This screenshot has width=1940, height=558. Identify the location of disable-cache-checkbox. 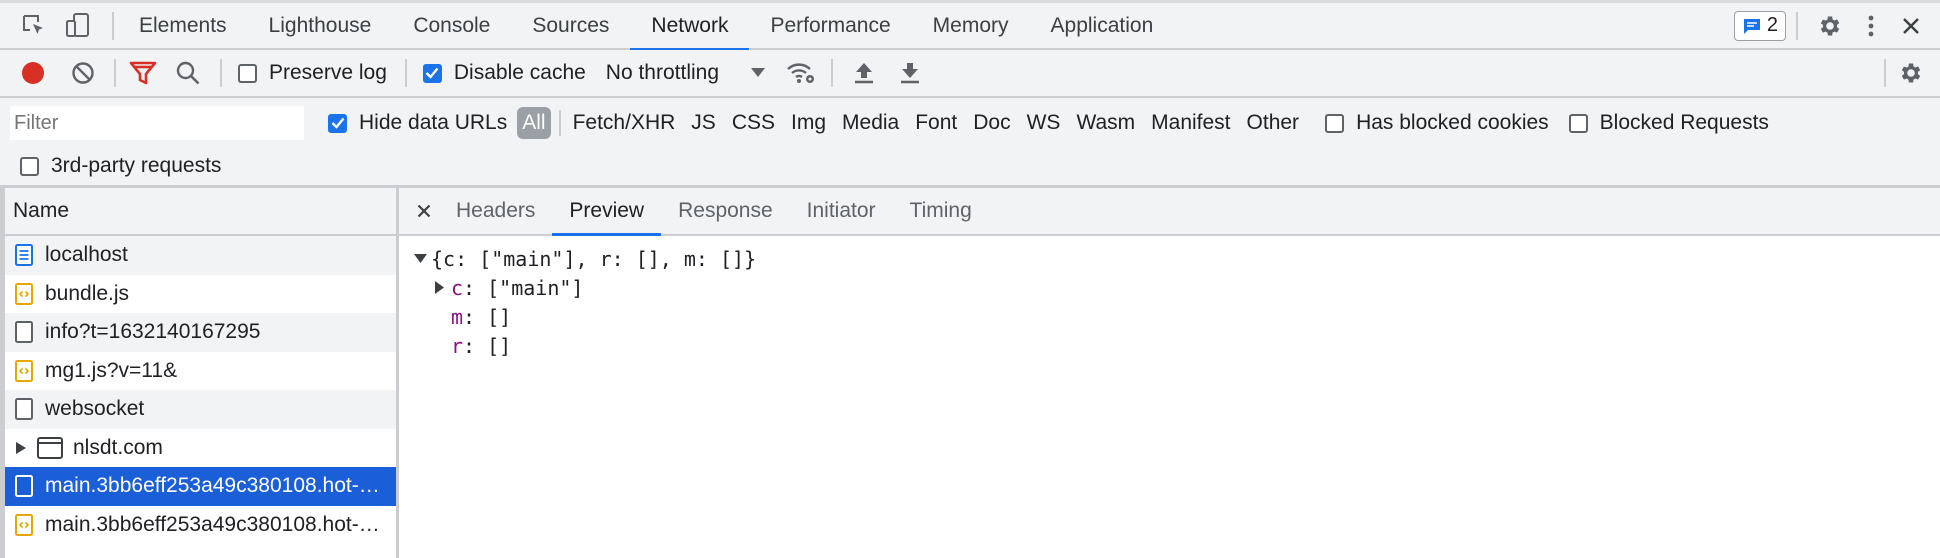
(432, 73).